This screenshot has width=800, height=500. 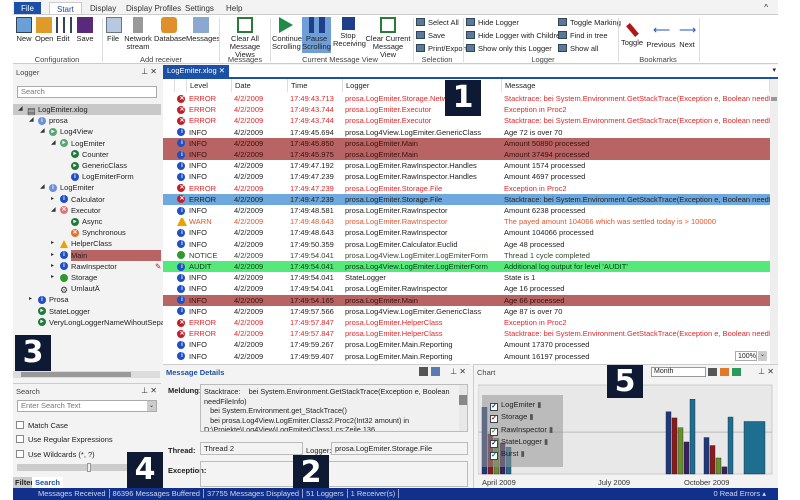 I want to click on collapse-ribbon-icon: ^, so click(x=766, y=7).